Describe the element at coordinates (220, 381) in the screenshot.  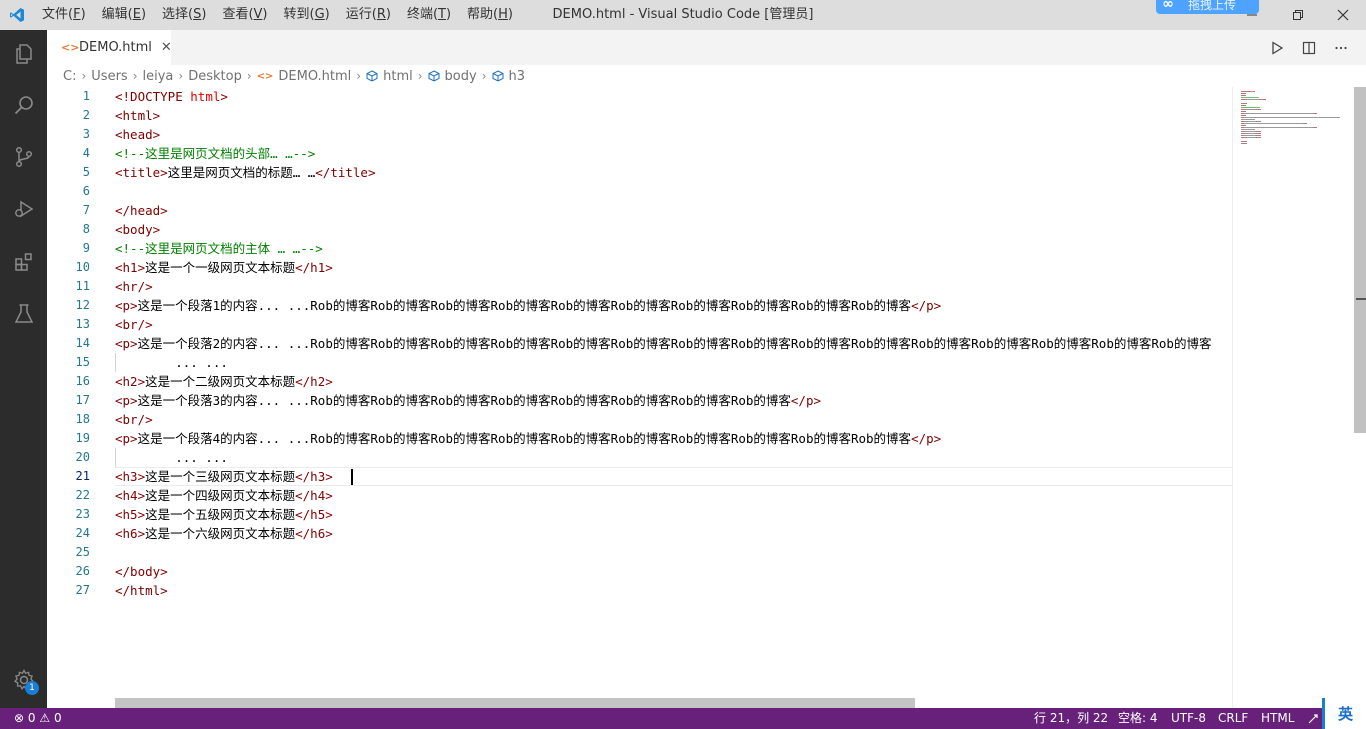
I see `code-token: 这是一个二级网页文本标题` at that location.